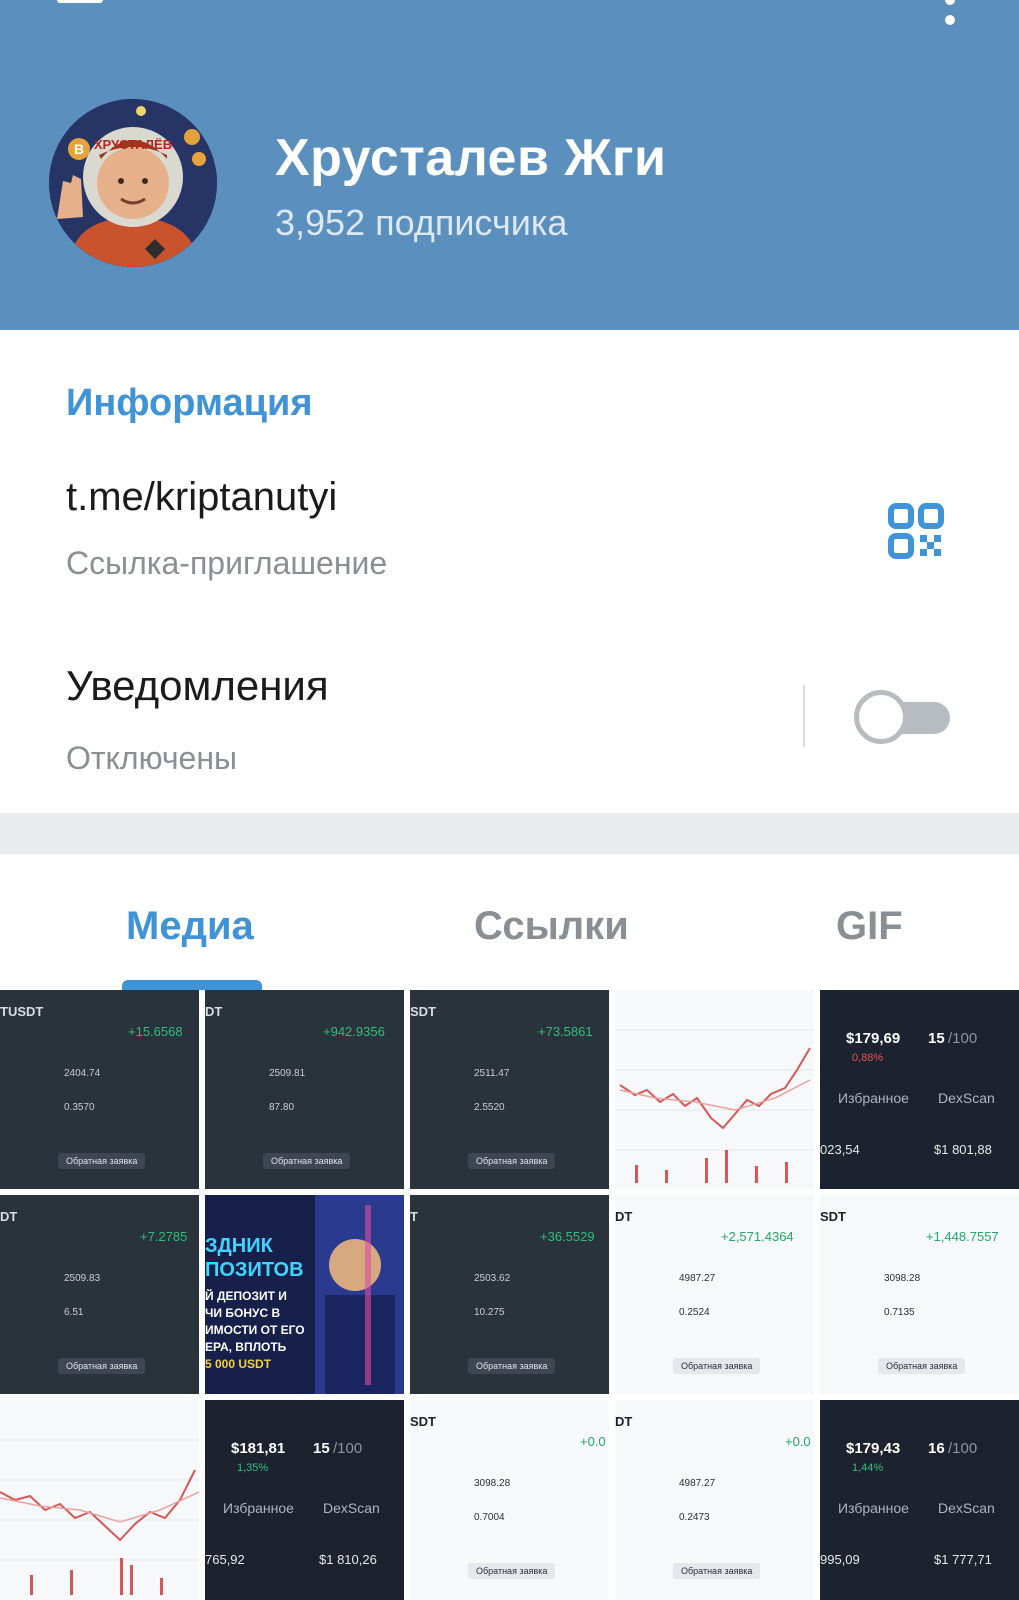 The image size is (1019, 1600). What do you see at coordinates (74, 1312) in the screenshot?
I see `thumb-value: 6.51` at bounding box center [74, 1312].